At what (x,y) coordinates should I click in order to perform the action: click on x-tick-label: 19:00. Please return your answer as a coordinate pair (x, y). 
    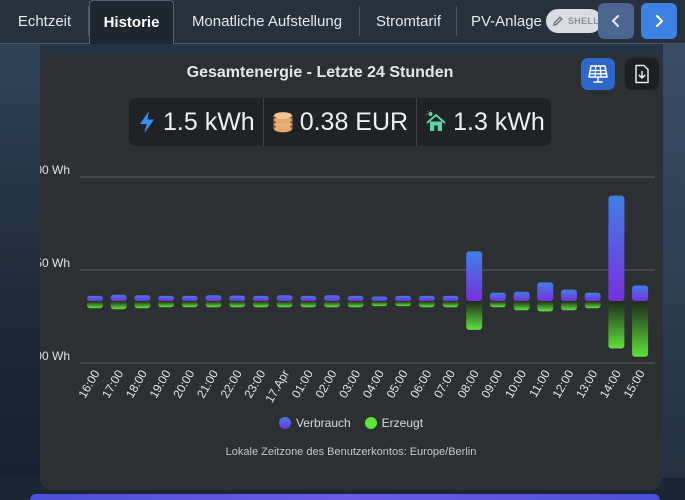
    Looking at the image, I should click on (160, 383).